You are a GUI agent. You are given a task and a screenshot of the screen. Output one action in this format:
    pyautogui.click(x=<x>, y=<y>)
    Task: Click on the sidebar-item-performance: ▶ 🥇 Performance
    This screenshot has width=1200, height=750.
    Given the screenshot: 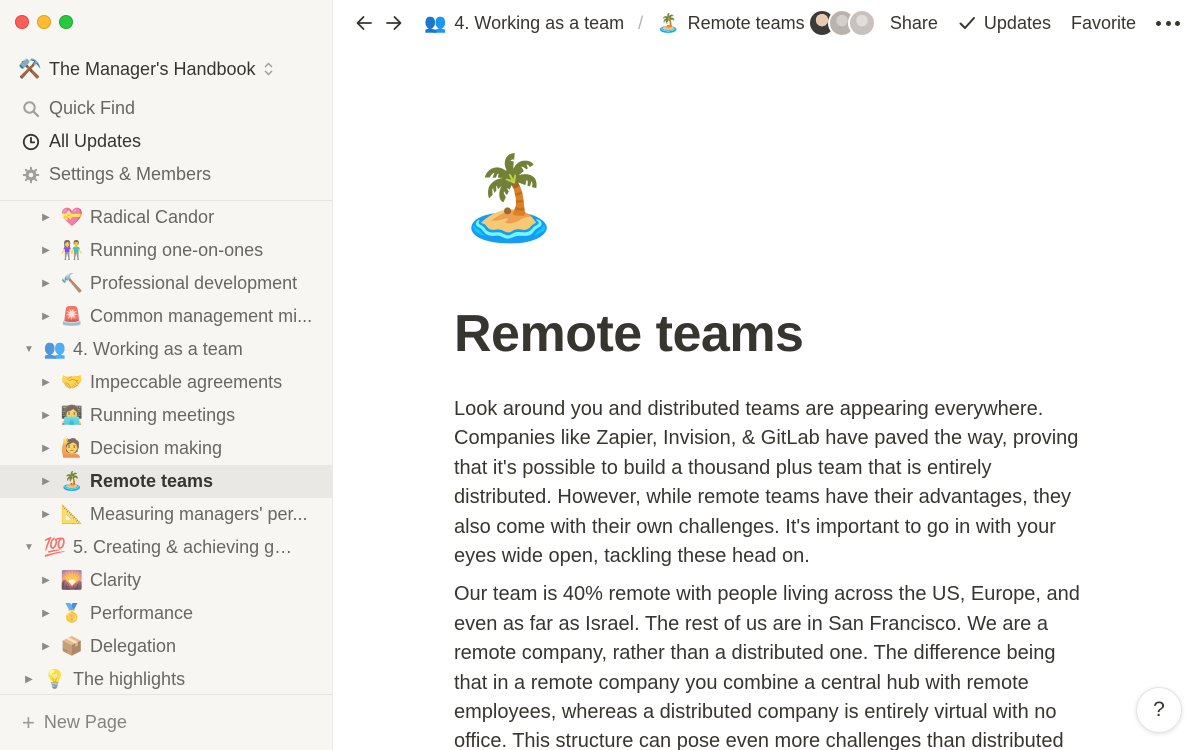 What is the action you would take?
    pyautogui.click(x=166, y=613)
    